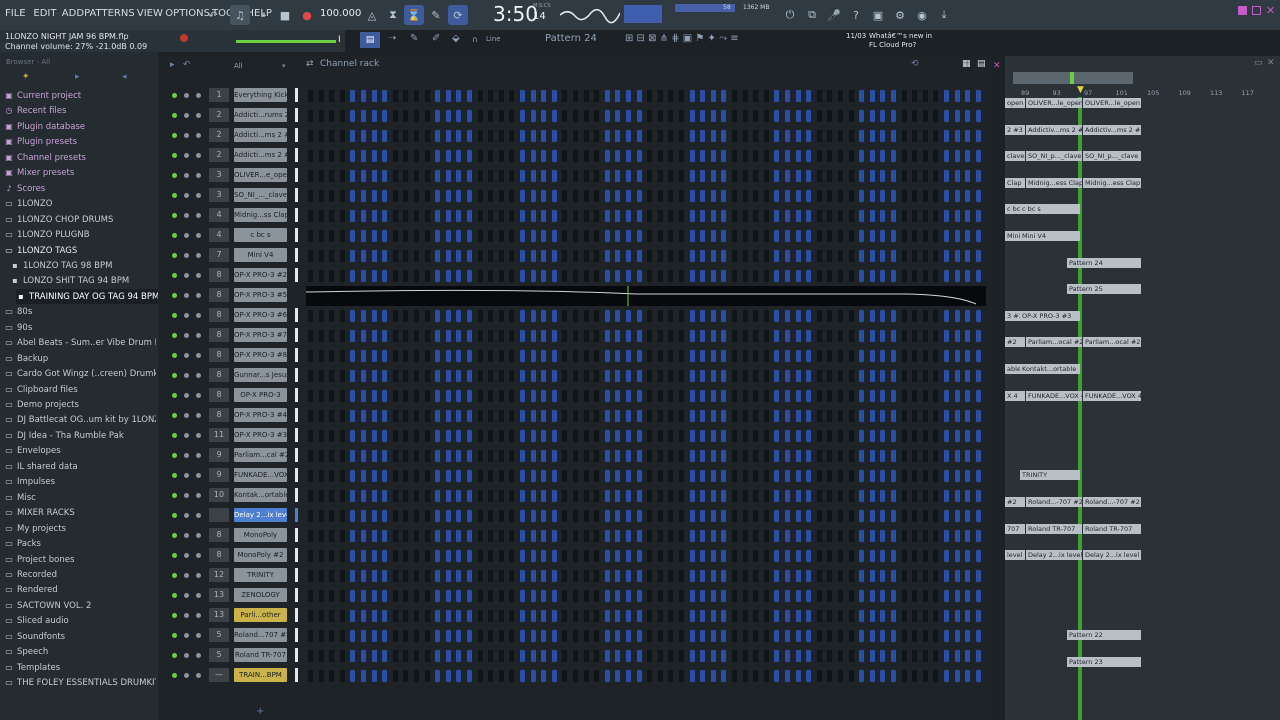 This screenshot has width=1280, height=720. What do you see at coordinates (80, 157) in the screenshot?
I see `browser-item: ▣ Channel presets` at bounding box center [80, 157].